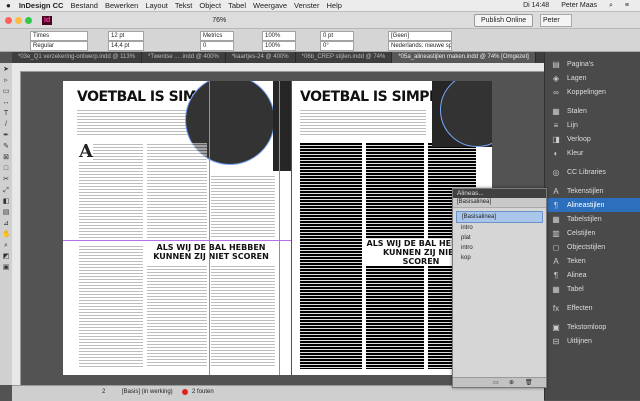  Describe the element at coordinates (210, 5) in the screenshot. I see `menu-object: Object` at that location.